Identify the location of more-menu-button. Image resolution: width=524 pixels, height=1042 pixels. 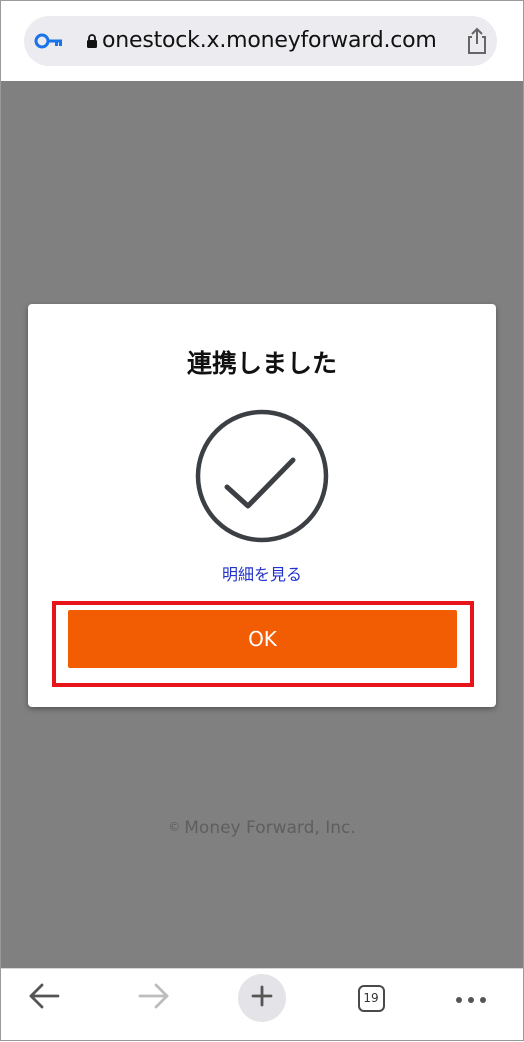
(471, 998).